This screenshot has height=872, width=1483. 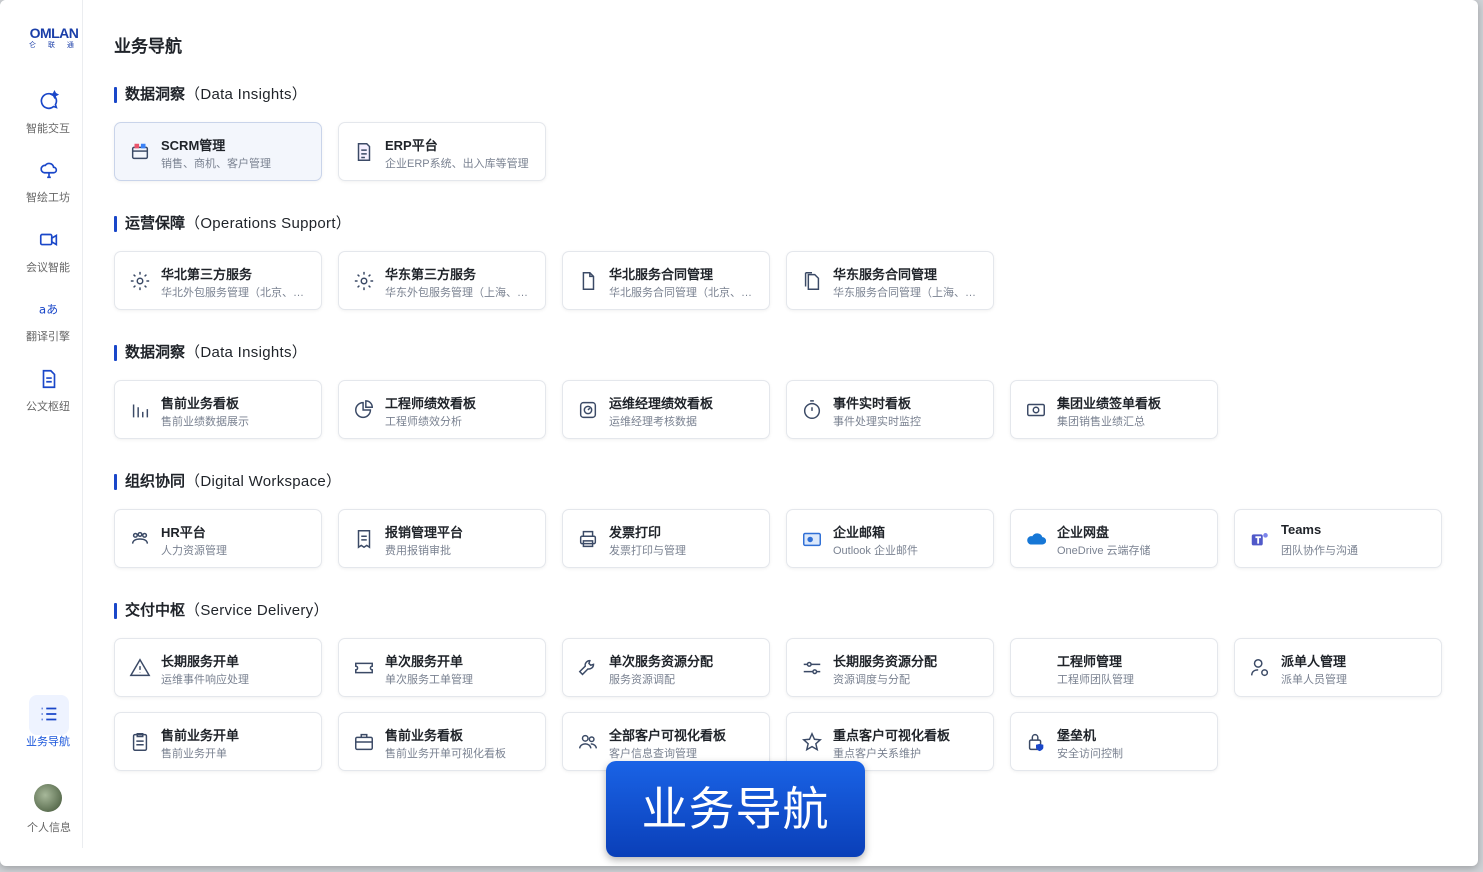 I want to click on card-title: ERP平台, so click(x=411, y=145).